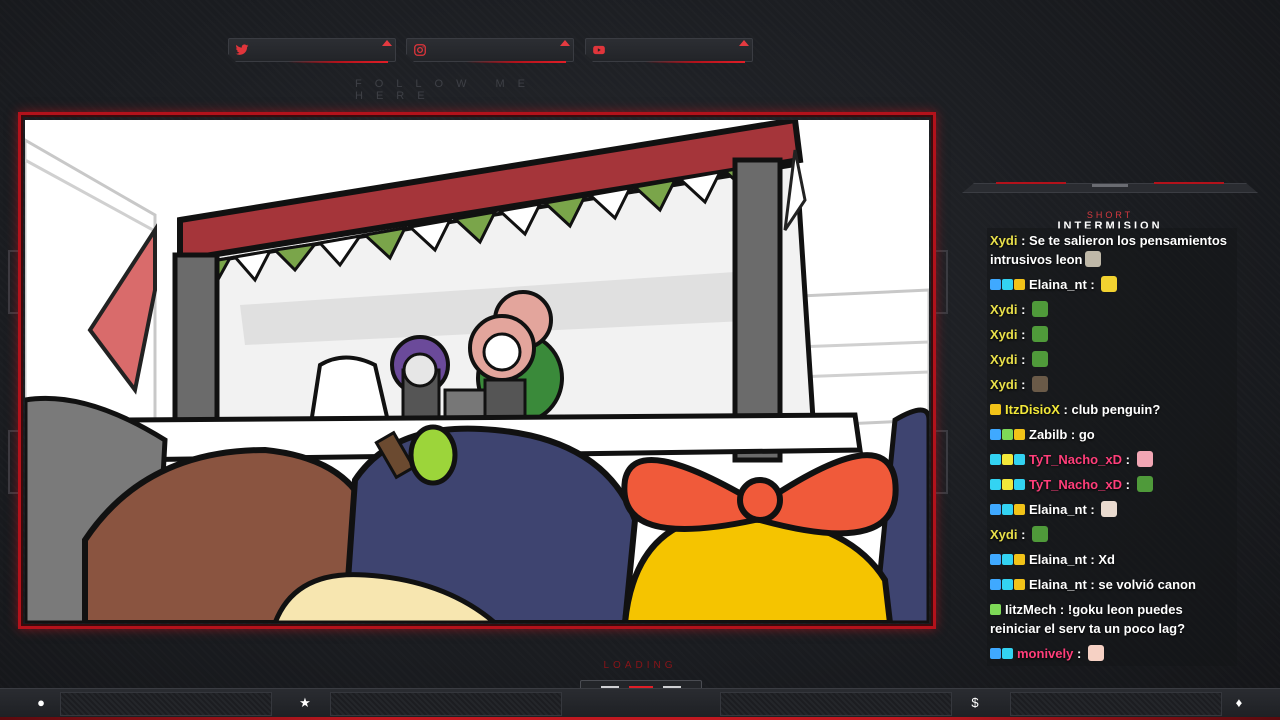 This screenshot has width=1280, height=720. I want to click on chat-message: Elaina_nt : Xd, so click(1112, 559).